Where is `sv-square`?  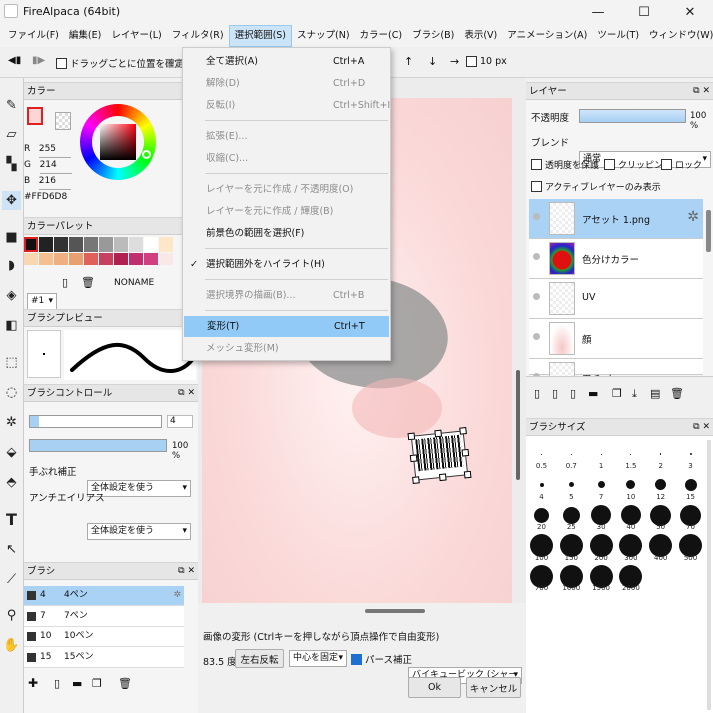
sv-square is located at coordinates (118, 142).